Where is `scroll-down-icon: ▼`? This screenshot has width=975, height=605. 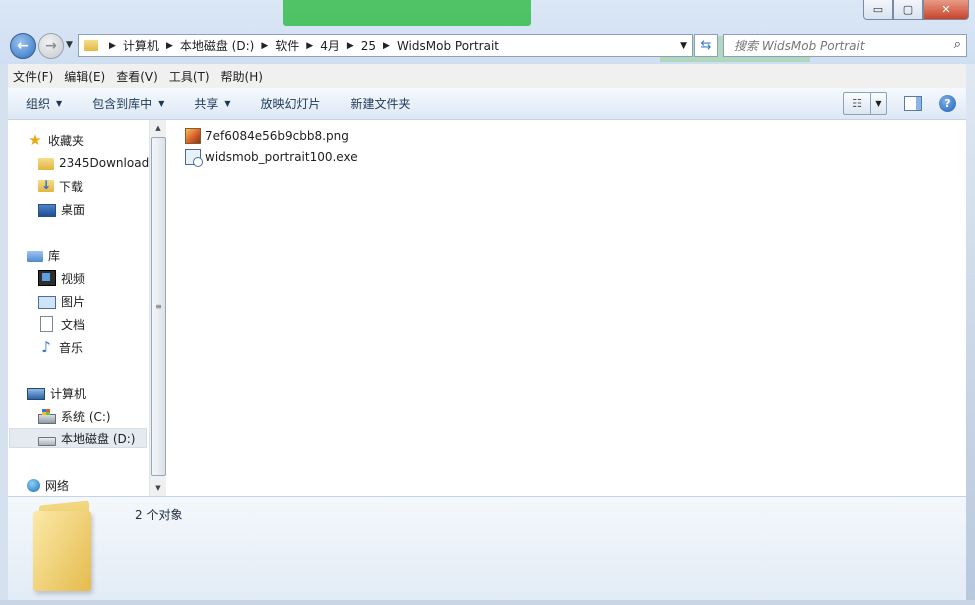 scroll-down-icon: ▼ is located at coordinates (158, 488).